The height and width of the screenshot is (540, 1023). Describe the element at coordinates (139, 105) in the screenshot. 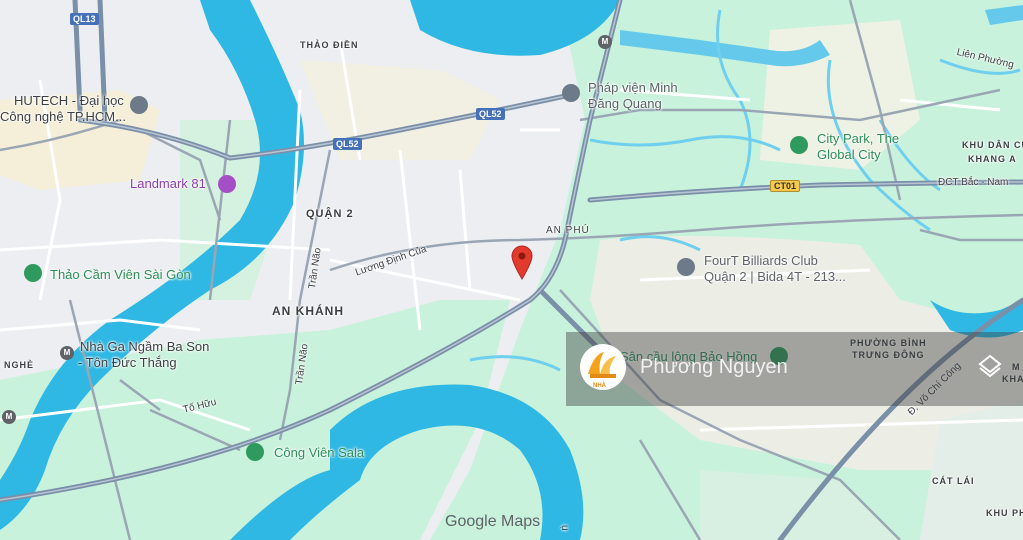

I see `school-icon` at that location.